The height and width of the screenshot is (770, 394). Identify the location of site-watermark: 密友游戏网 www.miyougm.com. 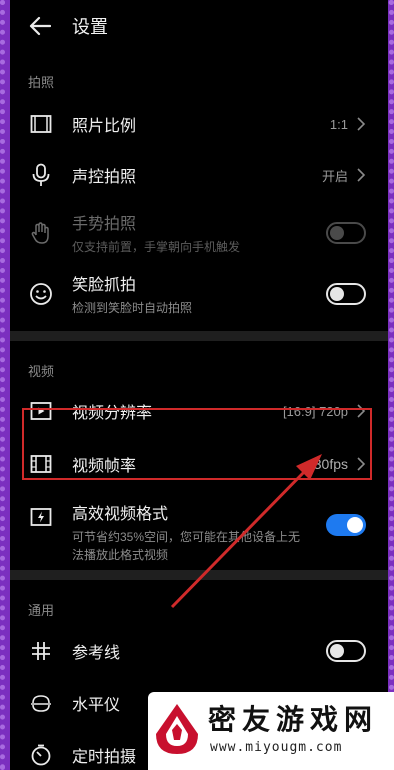
(271, 731).